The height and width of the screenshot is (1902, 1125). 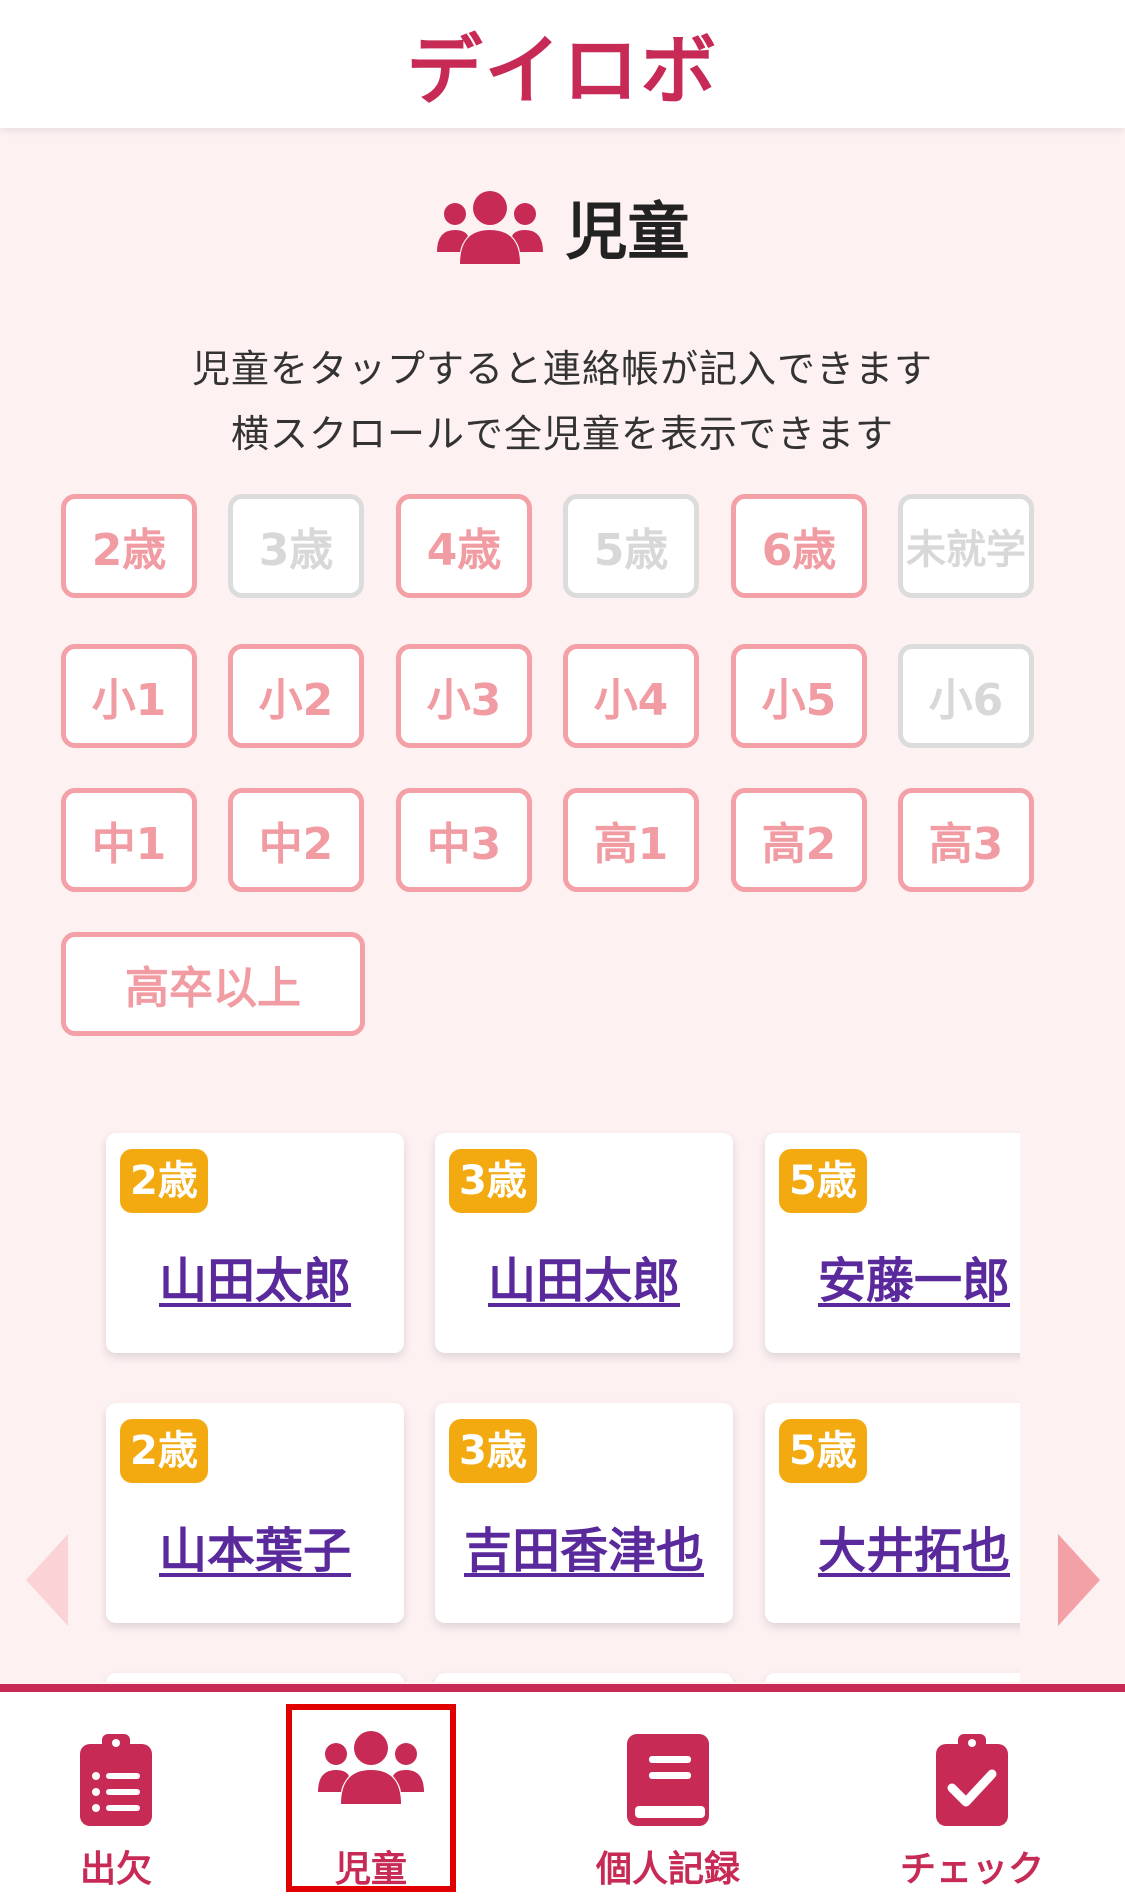 I want to click on bottom-navigation: 出欠 児童 個人記録 チェック, so click(x=562, y=1793).